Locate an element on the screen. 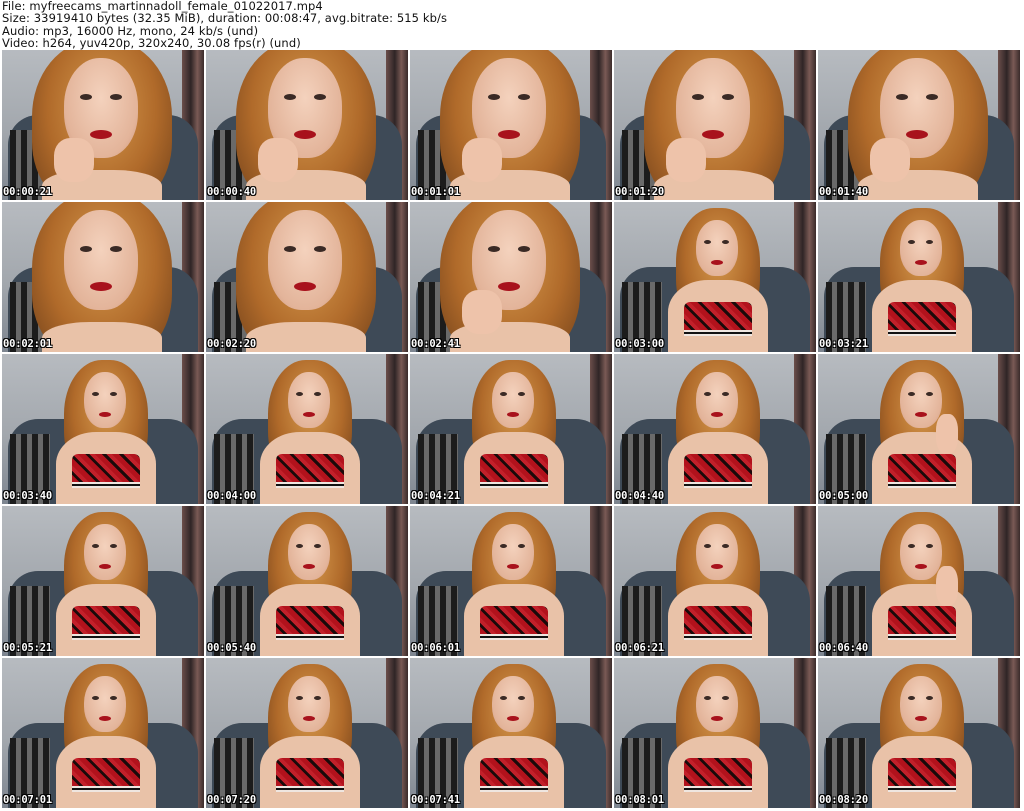  video-thumbnail: 00:05:00 is located at coordinates (919, 429).